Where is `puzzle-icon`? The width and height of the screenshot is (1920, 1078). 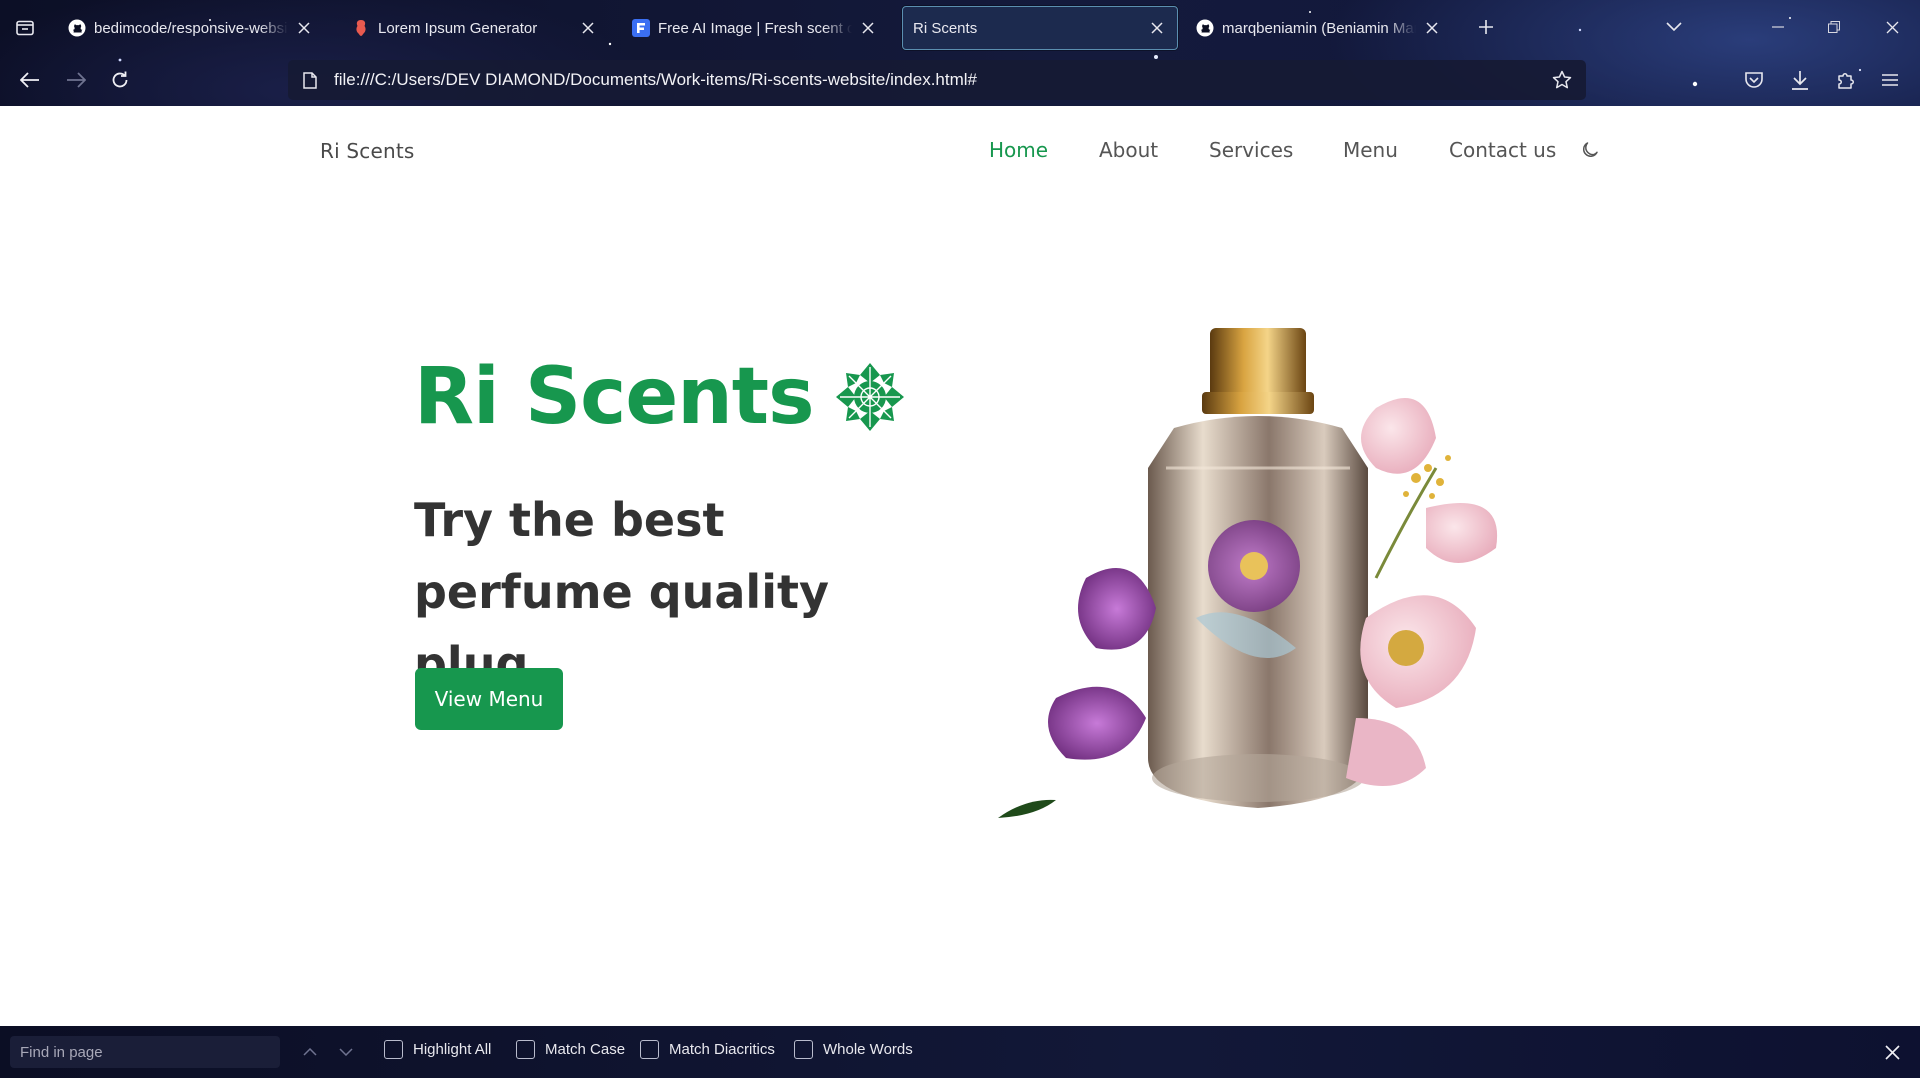
puzzle-icon is located at coordinates (1846, 81).